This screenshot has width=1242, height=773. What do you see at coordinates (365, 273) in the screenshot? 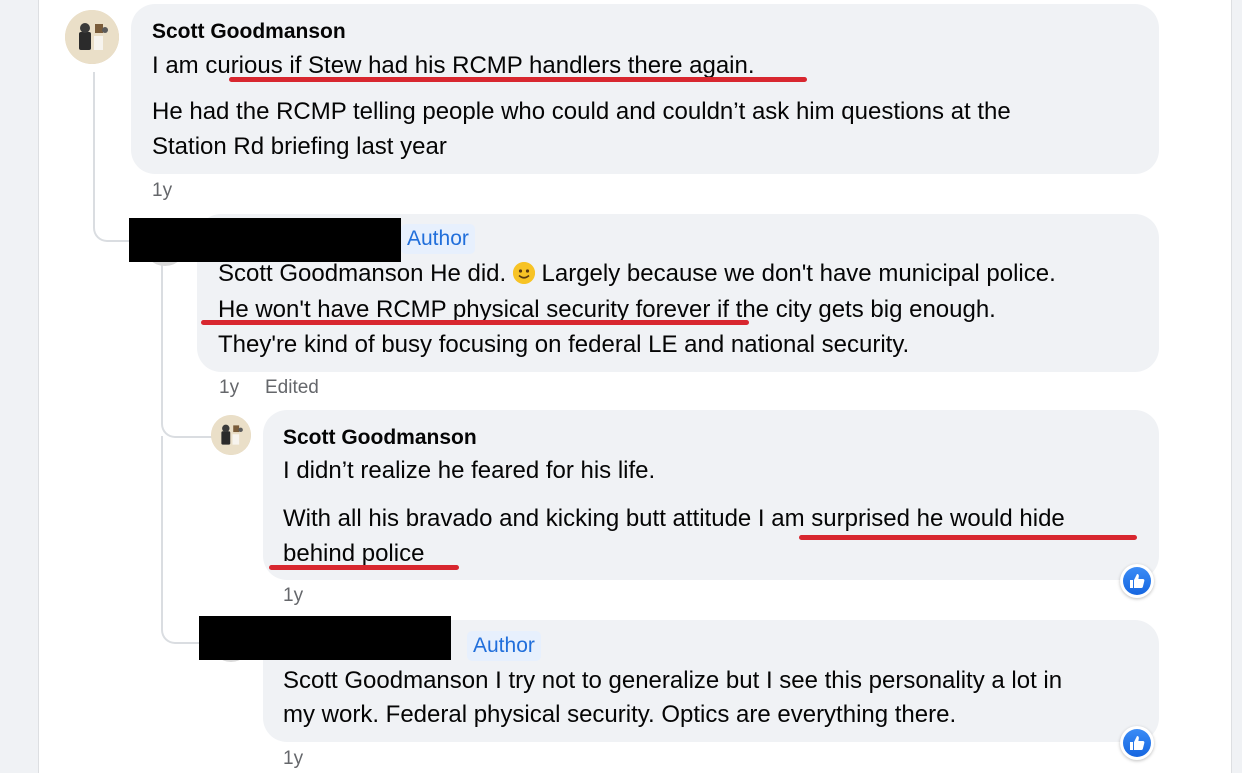
I see `reply-text-part: Scott Goodmanson He did.` at bounding box center [365, 273].